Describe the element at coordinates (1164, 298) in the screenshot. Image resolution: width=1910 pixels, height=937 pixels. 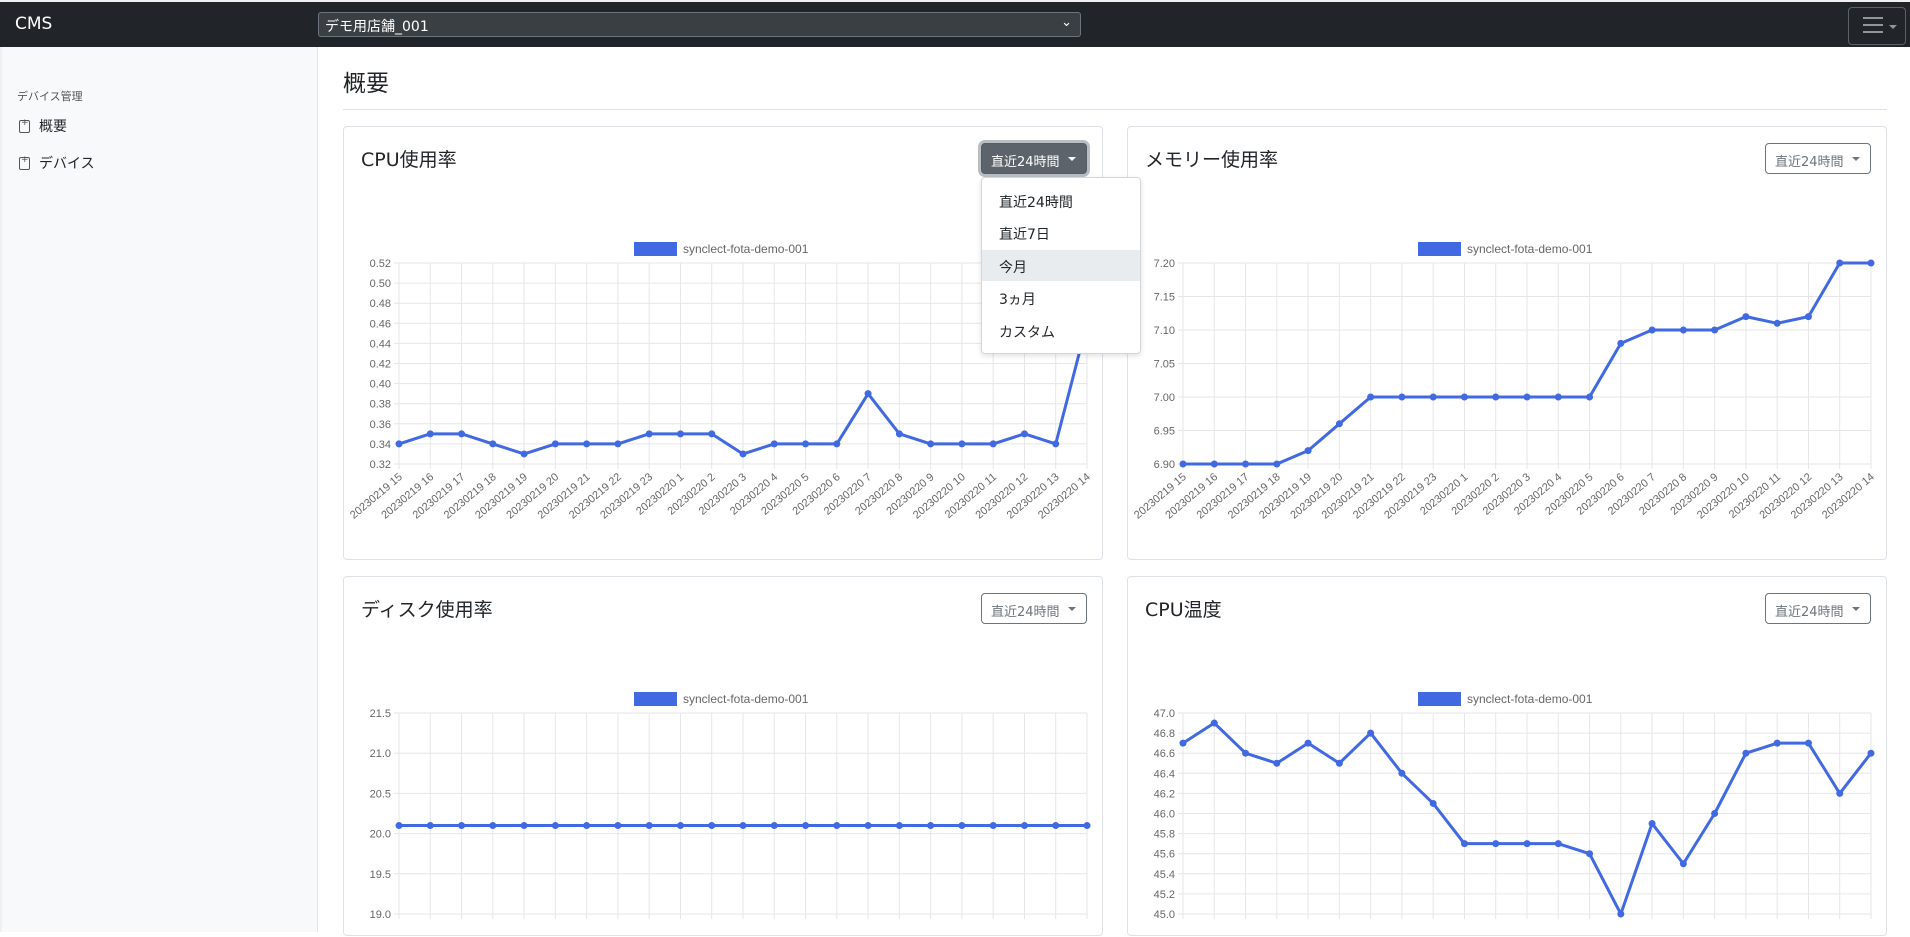
I see `y-tick-label: 7.15` at that location.